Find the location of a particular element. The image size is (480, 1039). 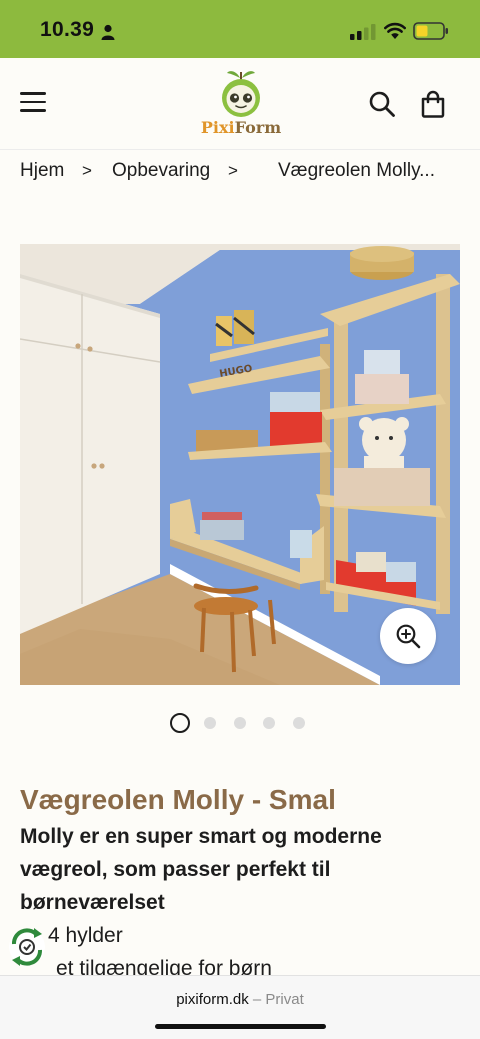

person-icon is located at coordinates (108, 32).